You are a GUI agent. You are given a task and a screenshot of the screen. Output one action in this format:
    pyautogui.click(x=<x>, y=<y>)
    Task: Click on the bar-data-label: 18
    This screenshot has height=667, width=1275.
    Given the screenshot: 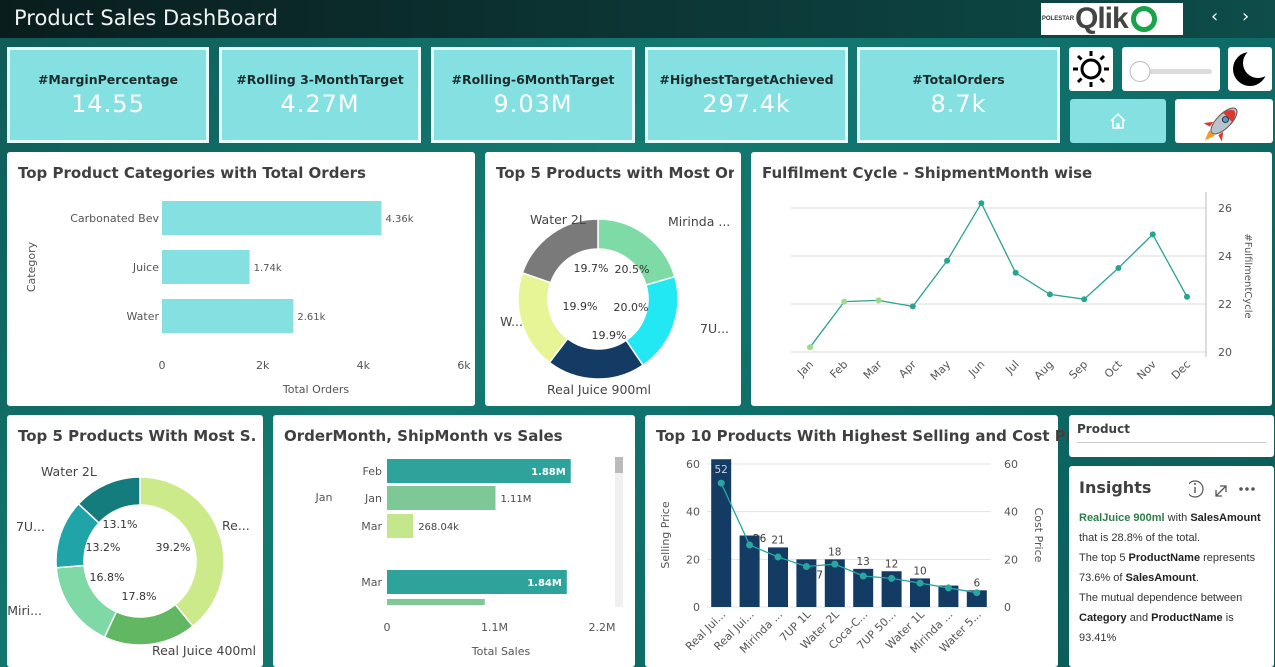 What is the action you would take?
    pyautogui.click(x=834, y=552)
    